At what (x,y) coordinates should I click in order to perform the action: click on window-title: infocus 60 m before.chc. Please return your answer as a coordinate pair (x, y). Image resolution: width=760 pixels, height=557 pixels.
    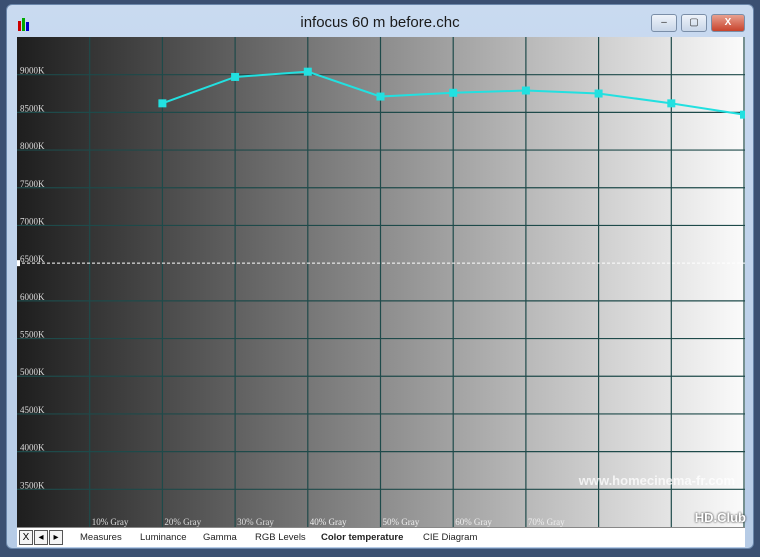
    Looking at the image, I should click on (380, 22).